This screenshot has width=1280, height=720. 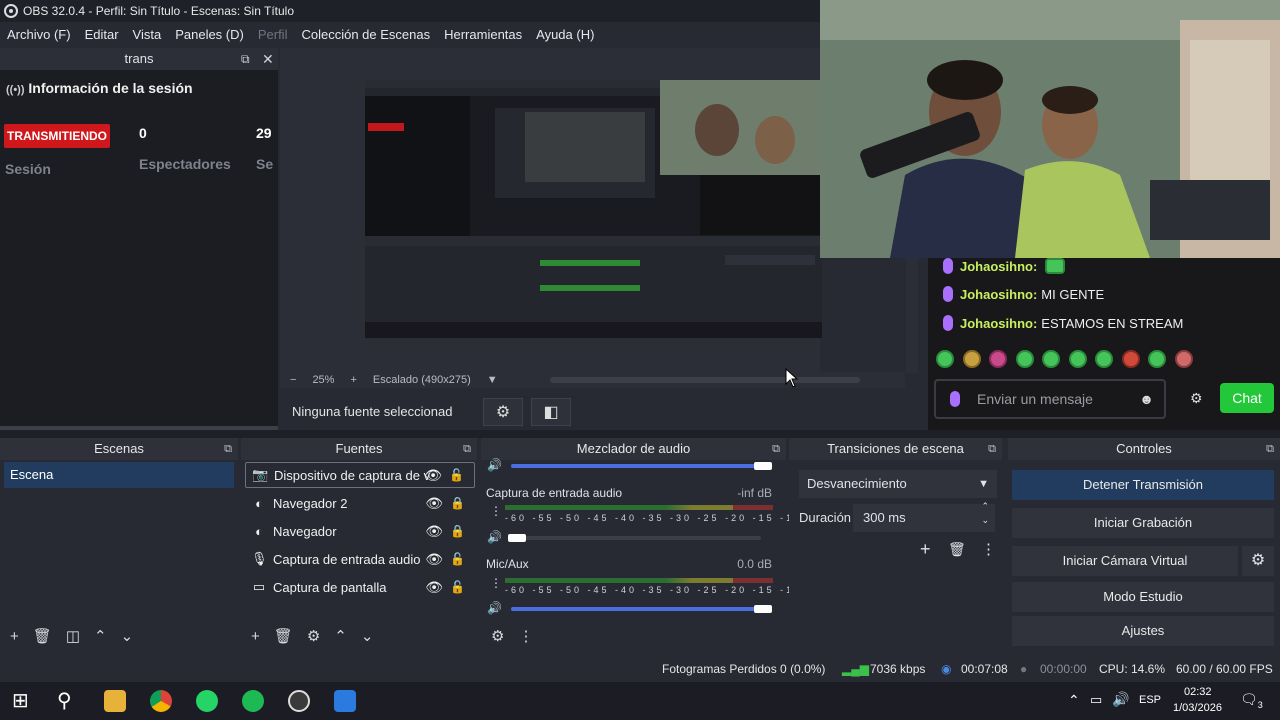 What do you see at coordinates (23, 701) in the screenshot?
I see `windows-start-icon: ⊞` at bounding box center [23, 701].